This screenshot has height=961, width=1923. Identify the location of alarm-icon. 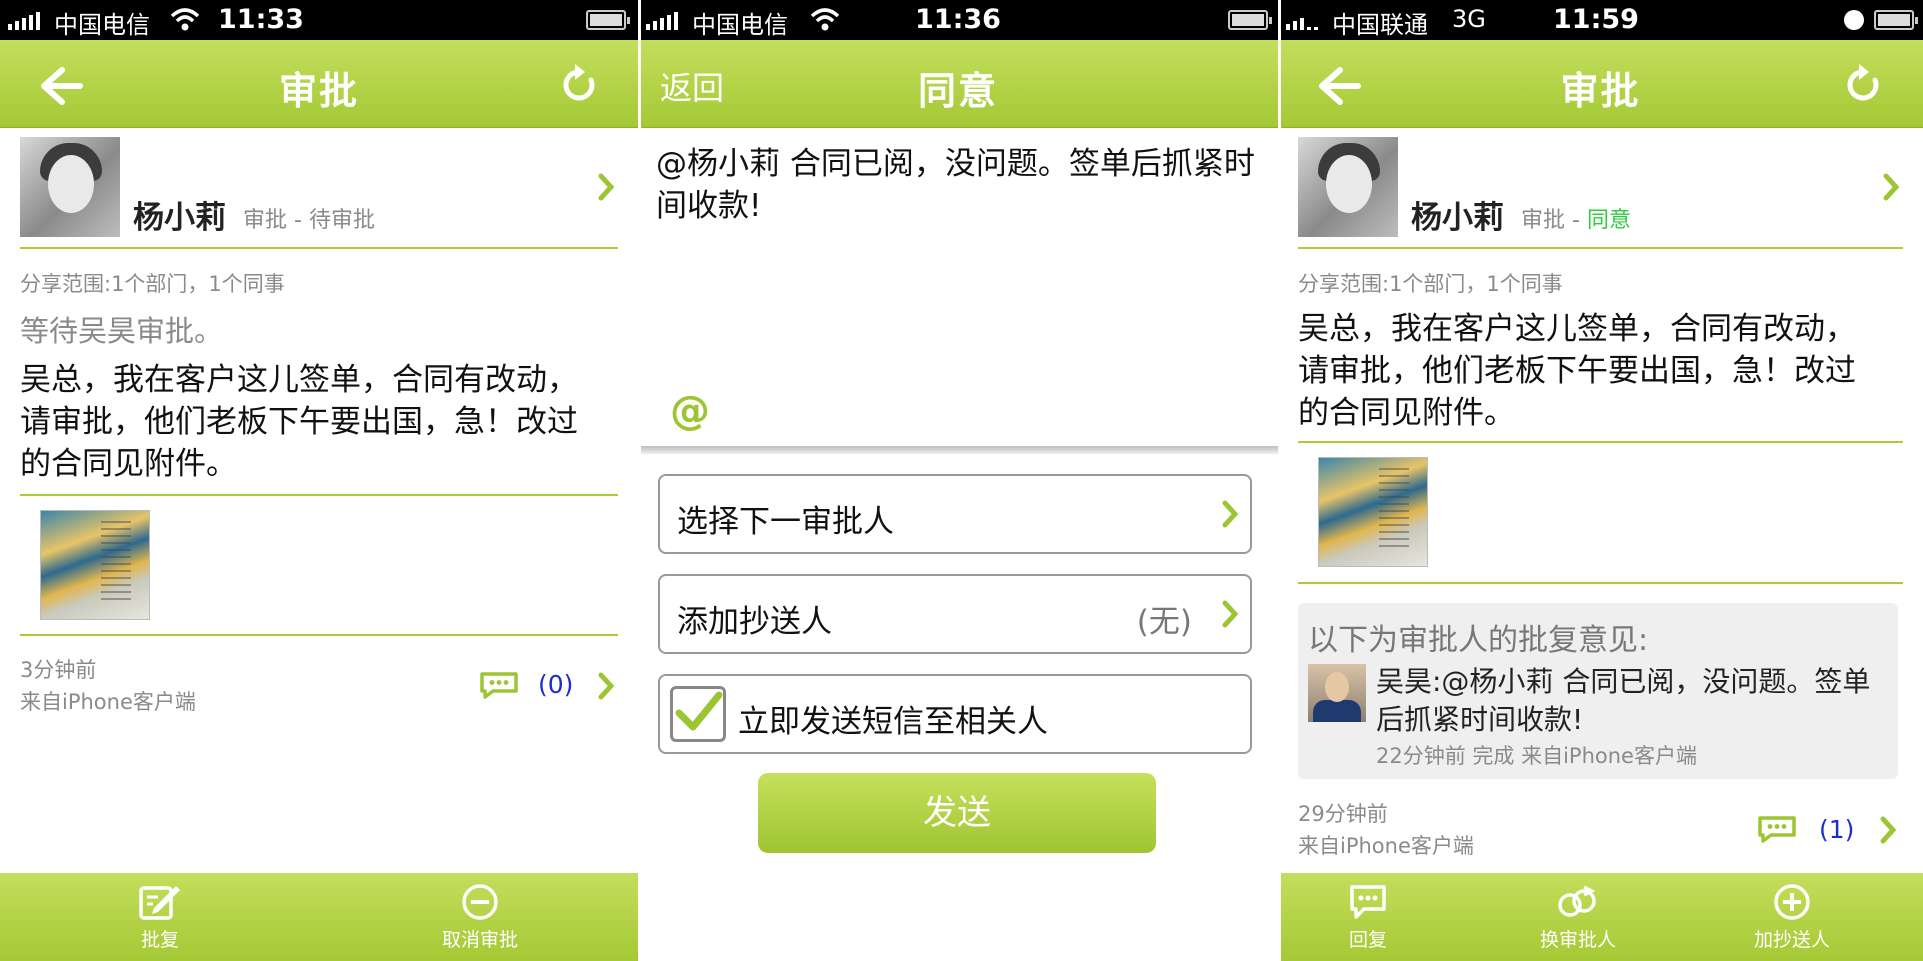
(1854, 20).